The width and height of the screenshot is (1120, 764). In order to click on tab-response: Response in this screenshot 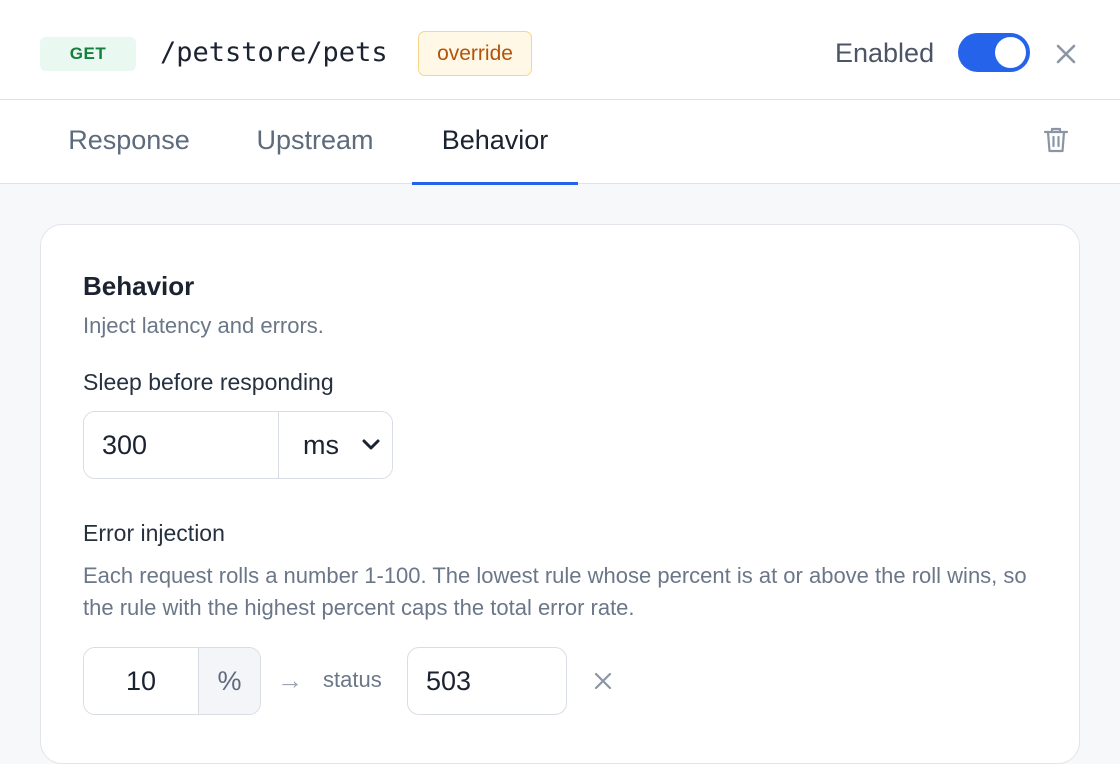, I will do `click(129, 142)`.